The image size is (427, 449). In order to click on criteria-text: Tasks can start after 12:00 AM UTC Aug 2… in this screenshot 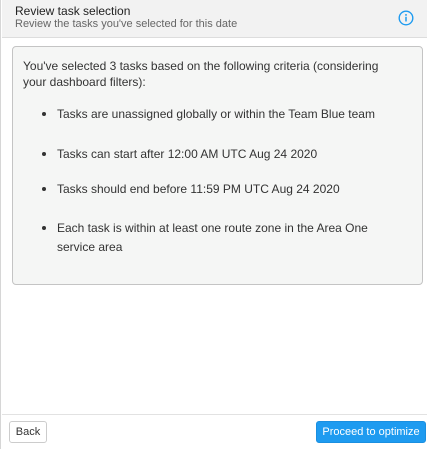, I will do `click(187, 154)`.